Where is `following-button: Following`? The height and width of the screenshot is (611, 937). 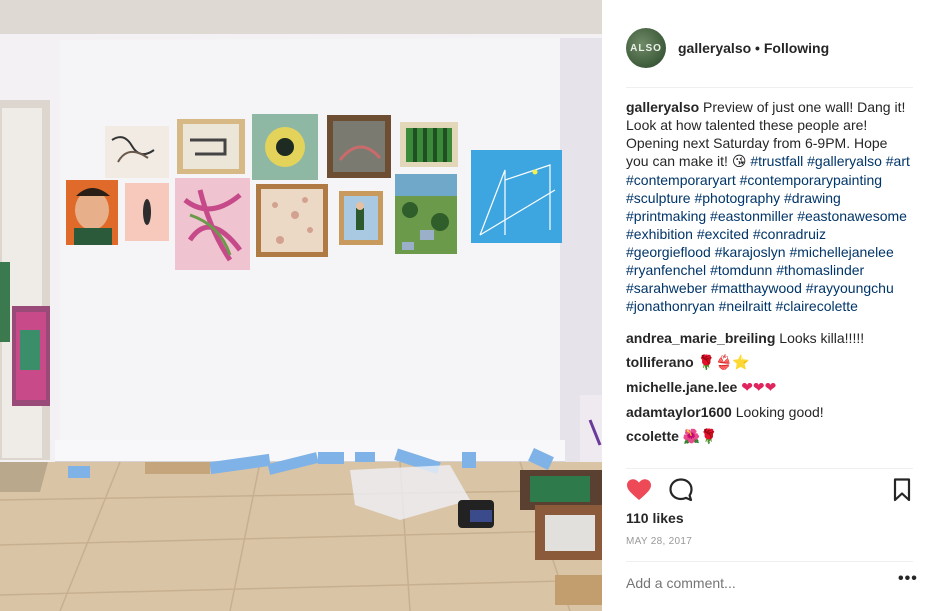
following-button: Following is located at coordinates (796, 48).